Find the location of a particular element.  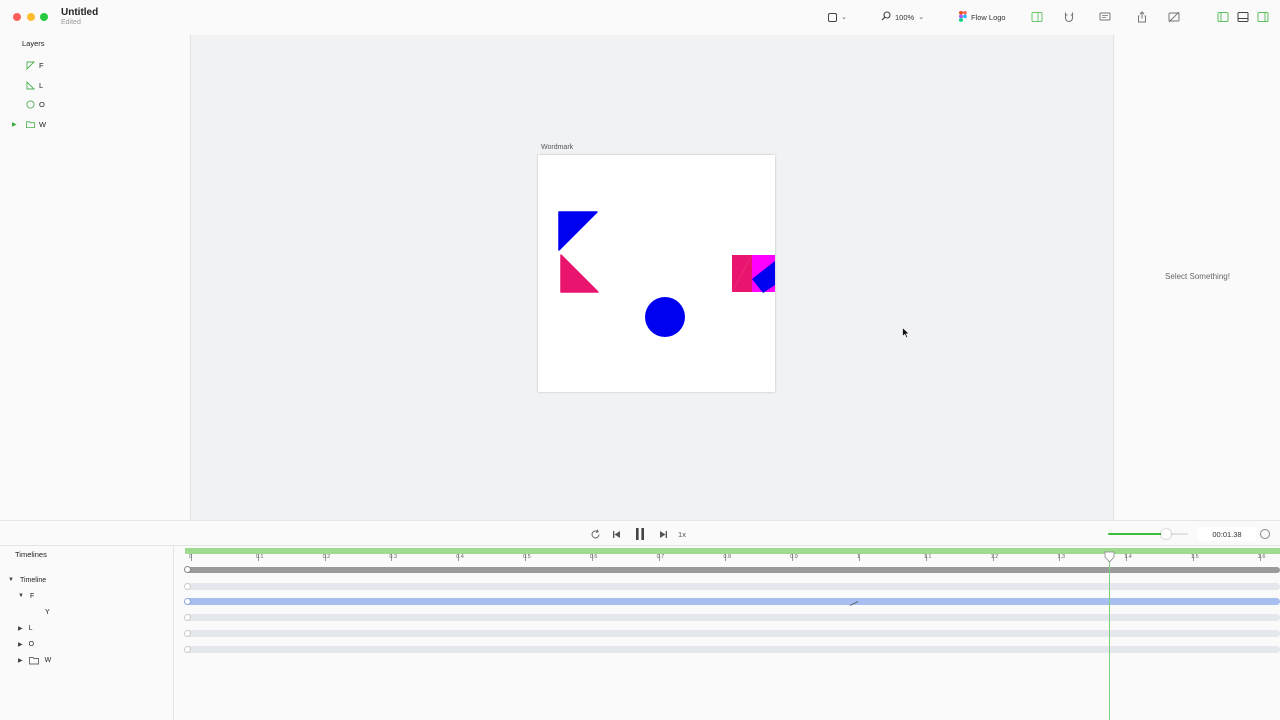

frame-tool-button: ⌄ is located at coordinates (837, 17).